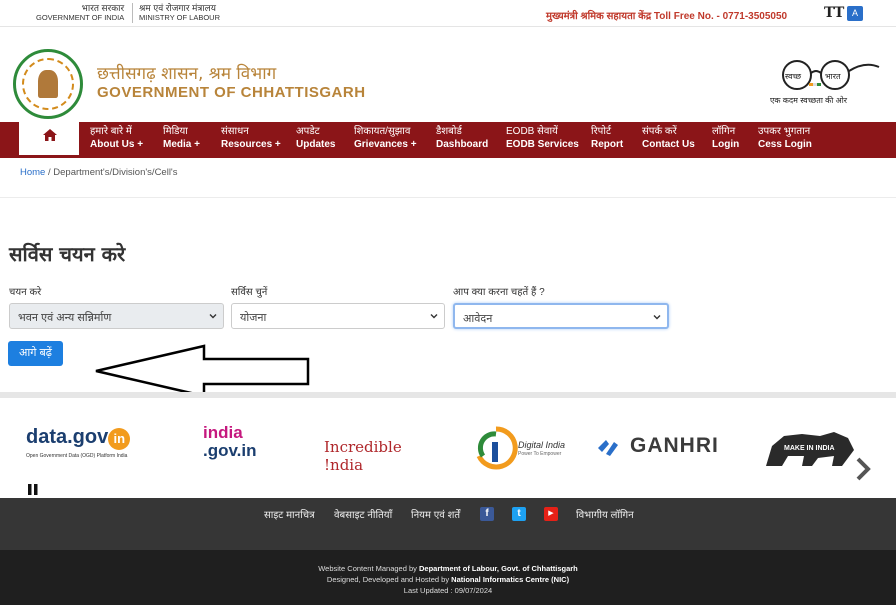 This screenshot has width=896, height=605. I want to click on page-title: सर्विस चयन करे, so click(67, 254).